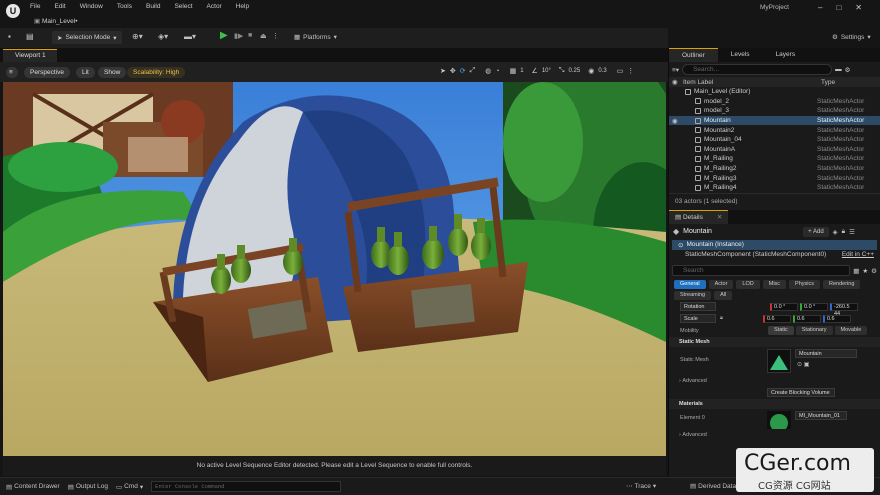 Image resolution: width=880 pixels, height=495 pixels. Describe the element at coordinates (641, 486) in the screenshot. I see `trace-button: ⋯ Trace ▾` at that location.